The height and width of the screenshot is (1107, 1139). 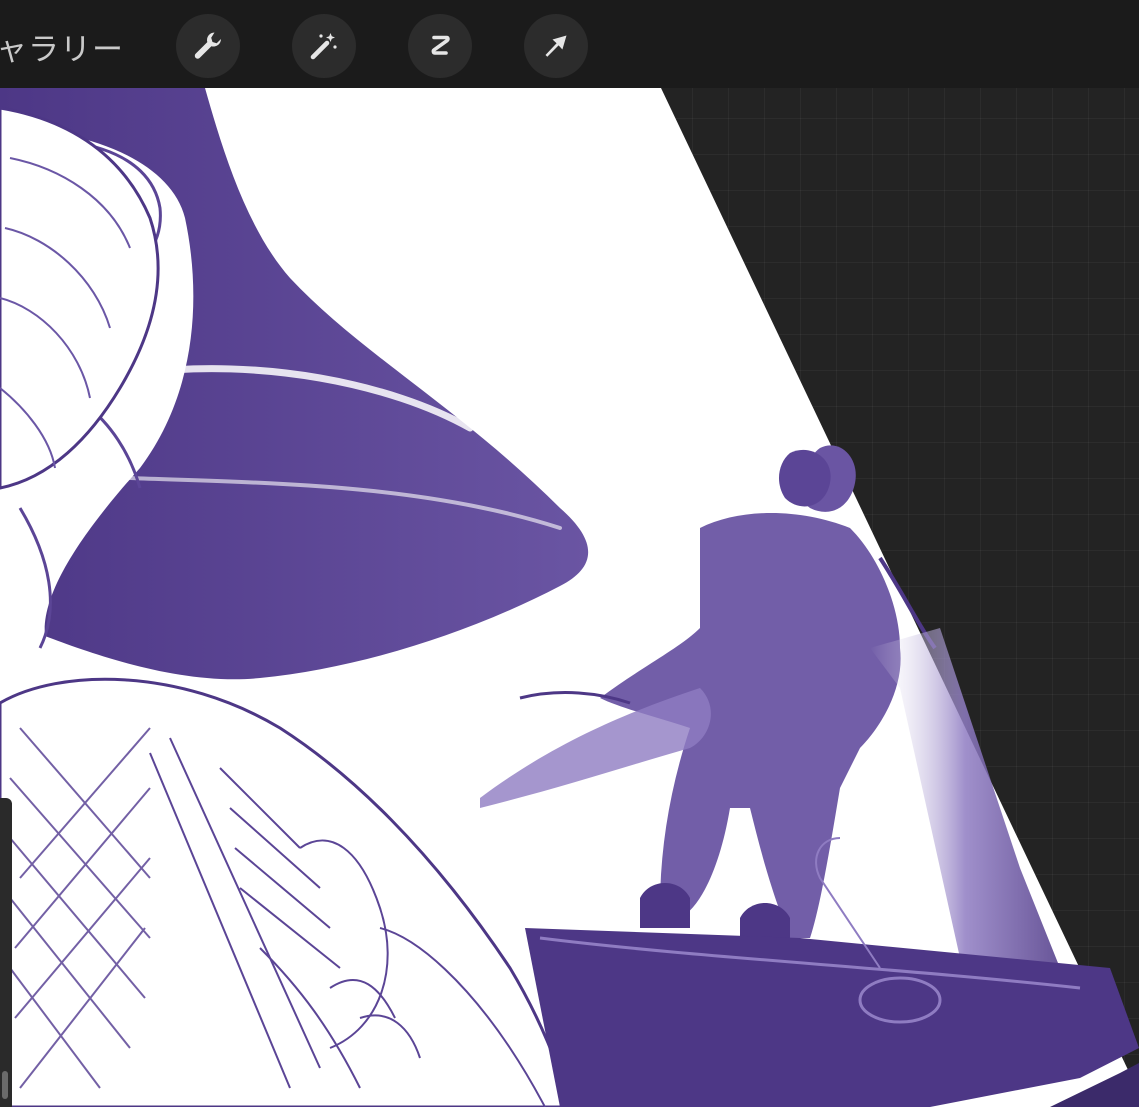 What do you see at coordinates (6, 952) in the screenshot?
I see `sidebar-handle` at bounding box center [6, 952].